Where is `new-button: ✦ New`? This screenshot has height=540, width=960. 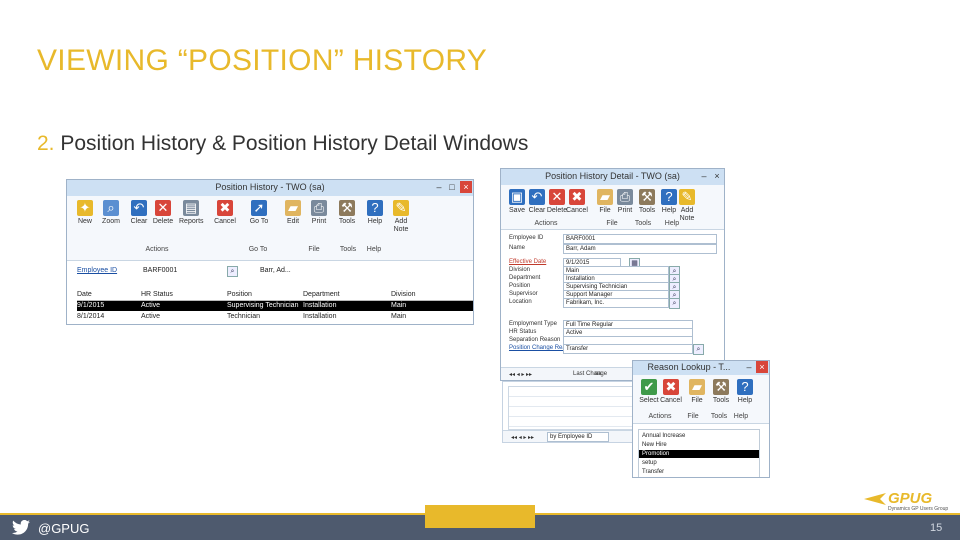
new-button: ✦ New is located at coordinates (85, 213).